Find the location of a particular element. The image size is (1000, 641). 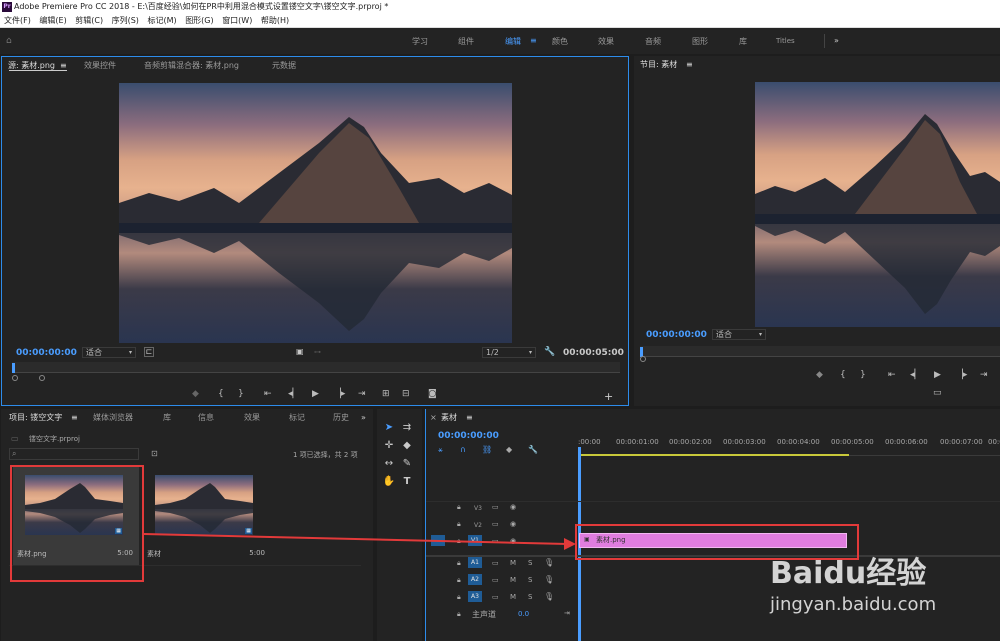

zoom-handle-right is located at coordinates (42, 378).